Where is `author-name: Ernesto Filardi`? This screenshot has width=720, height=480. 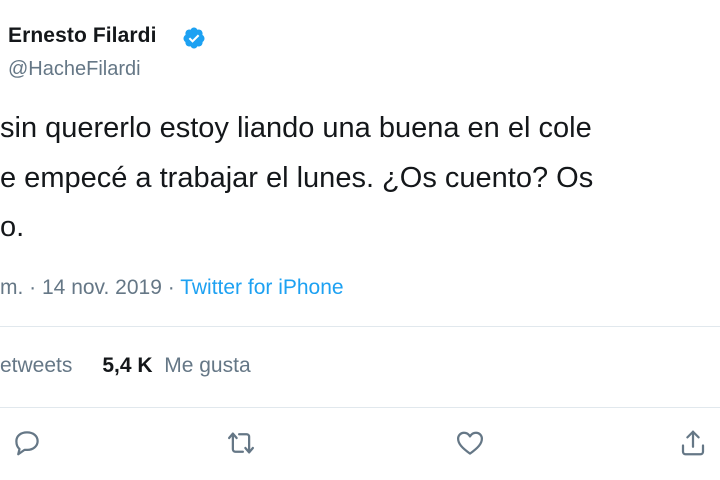
author-name: Ernesto Filardi is located at coordinates (82, 36).